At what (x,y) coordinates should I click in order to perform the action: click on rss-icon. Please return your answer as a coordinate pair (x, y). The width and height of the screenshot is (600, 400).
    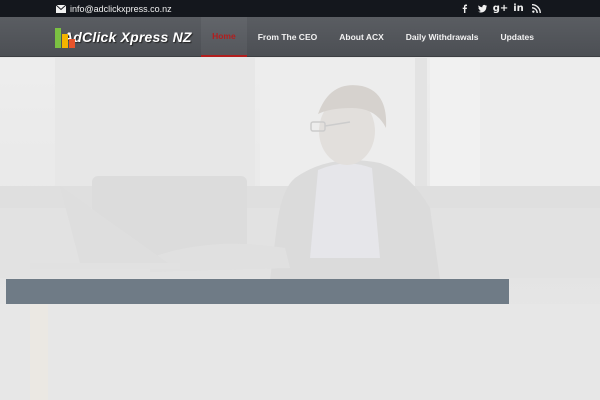
    Looking at the image, I should click on (536, 8).